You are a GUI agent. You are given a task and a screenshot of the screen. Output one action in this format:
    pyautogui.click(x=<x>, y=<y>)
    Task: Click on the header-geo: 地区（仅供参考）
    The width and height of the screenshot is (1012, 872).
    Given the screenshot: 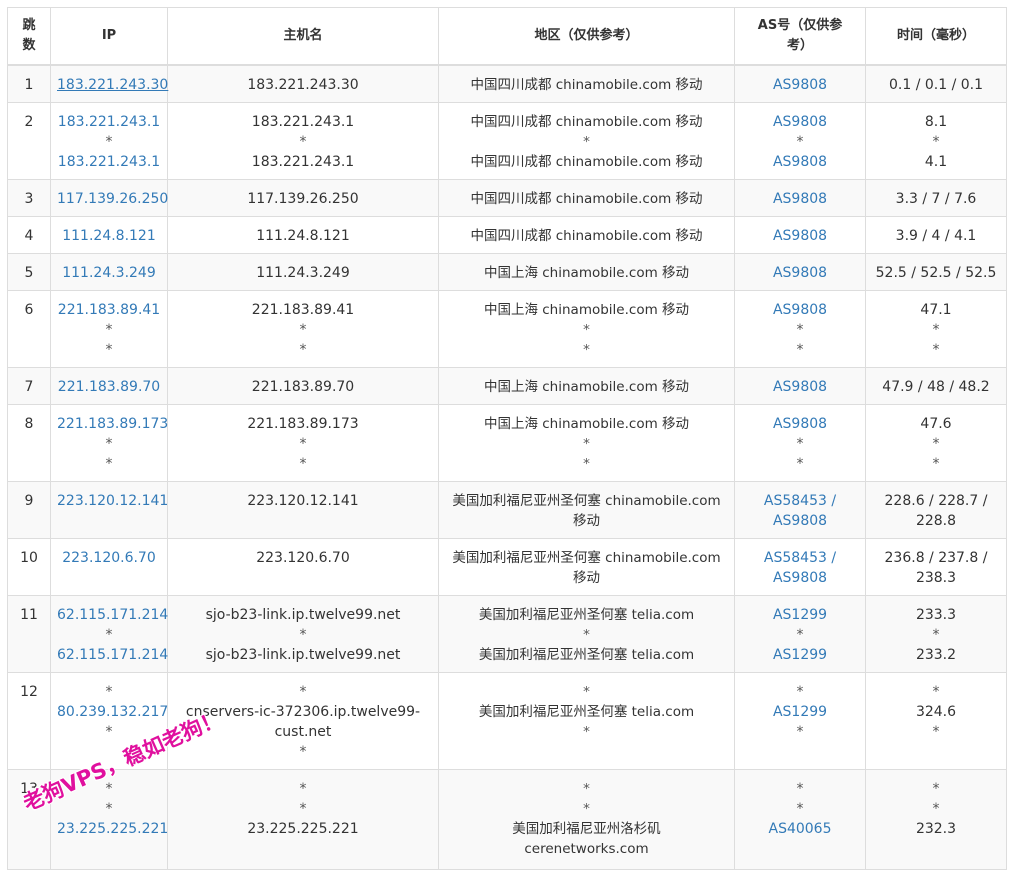 What is the action you would take?
    pyautogui.click(x=586, y=36)
    